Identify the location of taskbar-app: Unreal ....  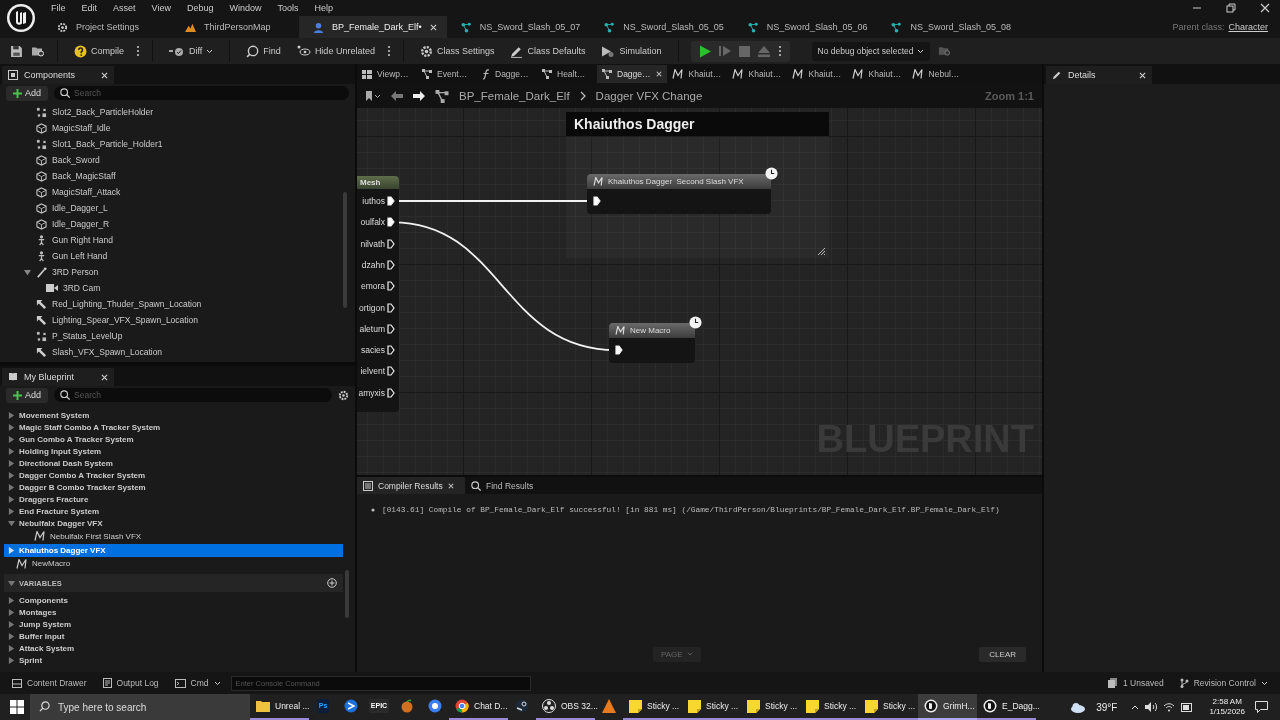
(279, 707).